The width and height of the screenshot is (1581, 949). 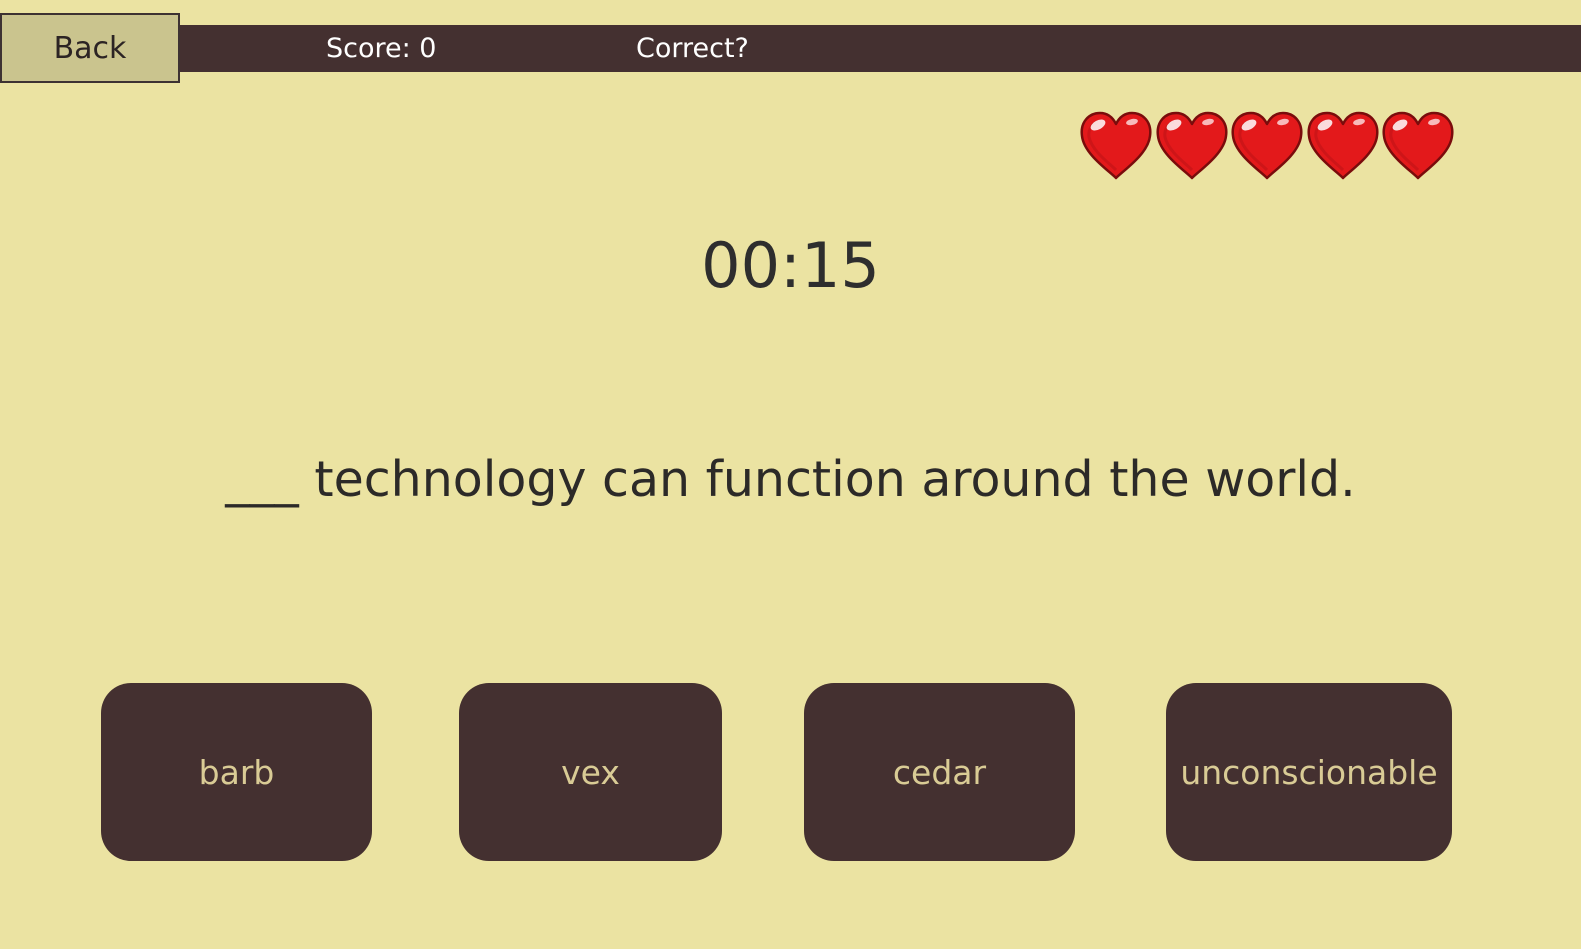 I want to click on answer-button-4: unconscionable, so click(x=1309, y=772).